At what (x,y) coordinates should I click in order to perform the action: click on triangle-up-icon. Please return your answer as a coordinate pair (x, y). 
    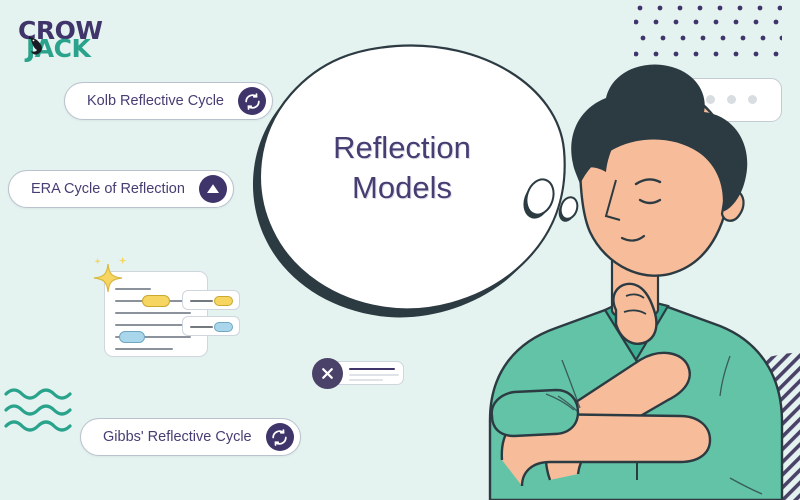
    Looking at the image, I should click on (212, 189).